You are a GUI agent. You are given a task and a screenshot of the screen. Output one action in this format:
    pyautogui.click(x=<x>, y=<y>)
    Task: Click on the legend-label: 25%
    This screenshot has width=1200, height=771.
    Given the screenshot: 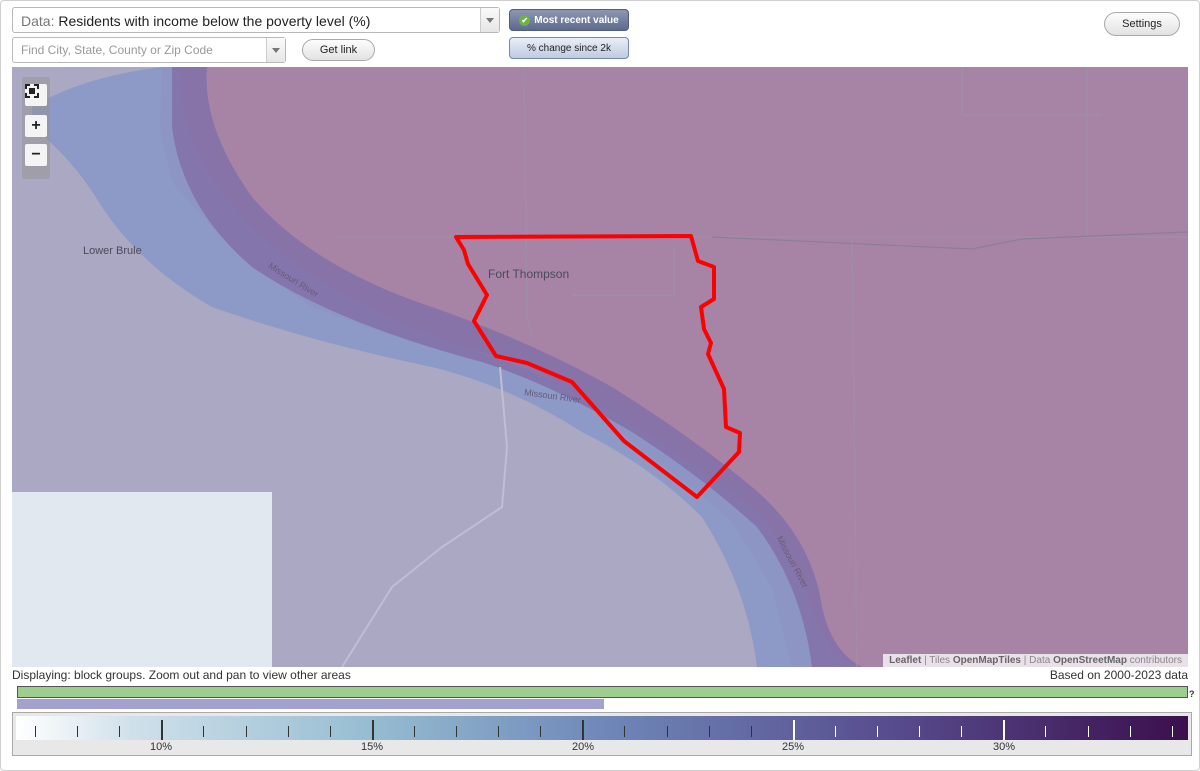 What is the action you would take?
    pyautogui.click(x=793, y=747)
    